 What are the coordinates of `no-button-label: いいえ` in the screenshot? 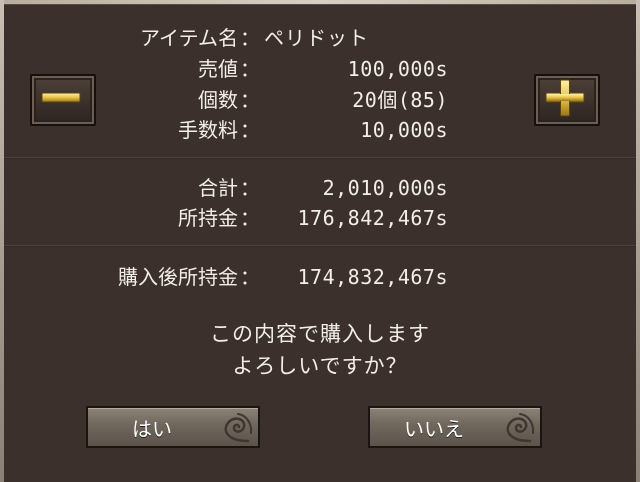 It's located at (434, 429).